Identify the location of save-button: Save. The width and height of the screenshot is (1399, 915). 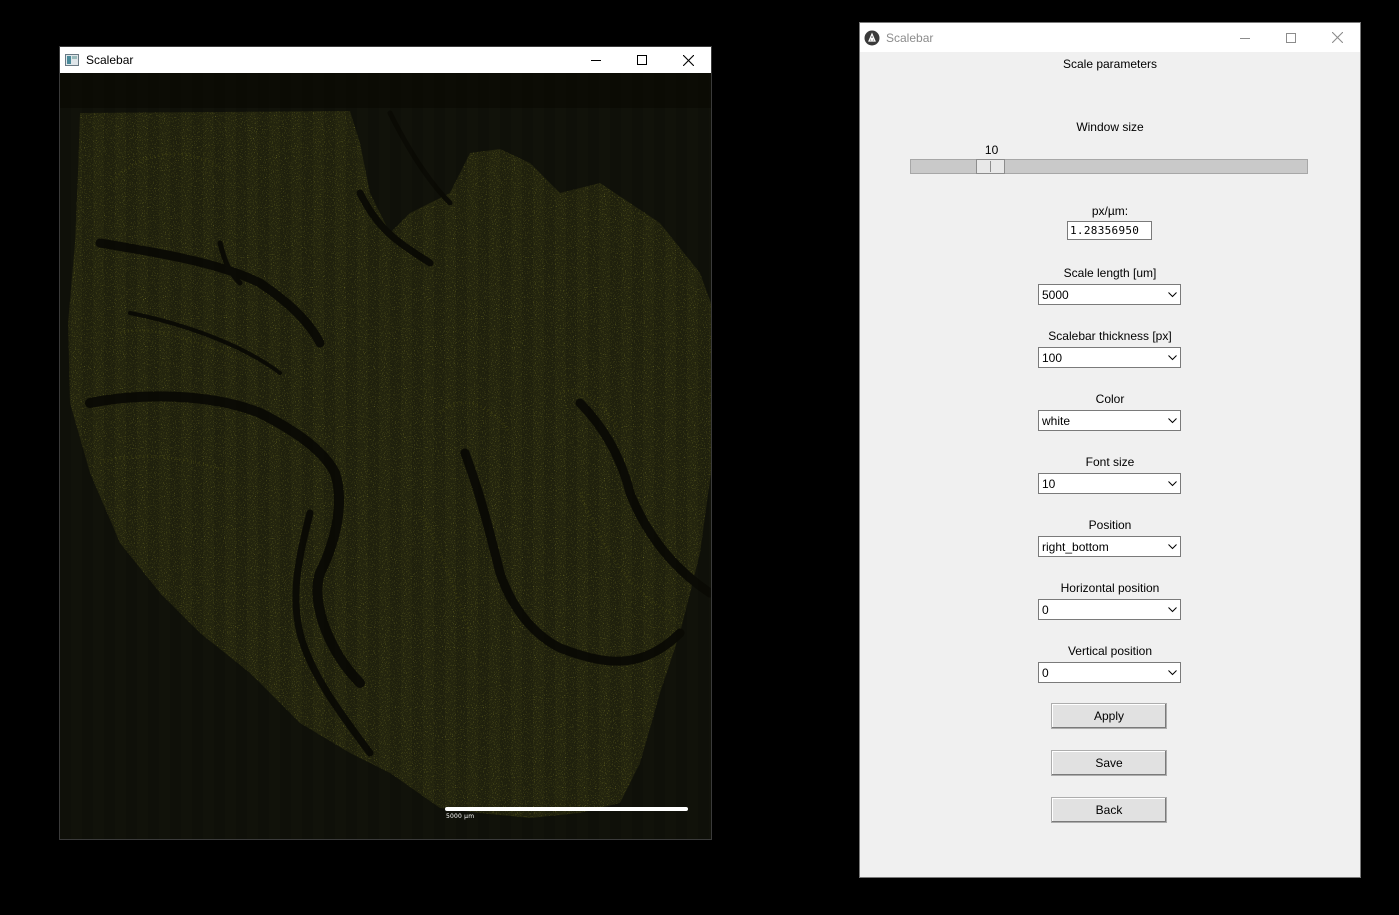
(1109, 763).